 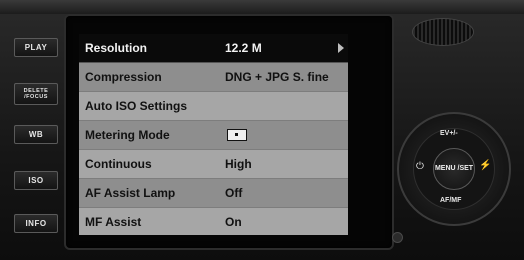 What do you see at coordinates (420, 166) in the screenshot?
I see `self-timer-icon: ⏻` at bounding box center [420, 166].